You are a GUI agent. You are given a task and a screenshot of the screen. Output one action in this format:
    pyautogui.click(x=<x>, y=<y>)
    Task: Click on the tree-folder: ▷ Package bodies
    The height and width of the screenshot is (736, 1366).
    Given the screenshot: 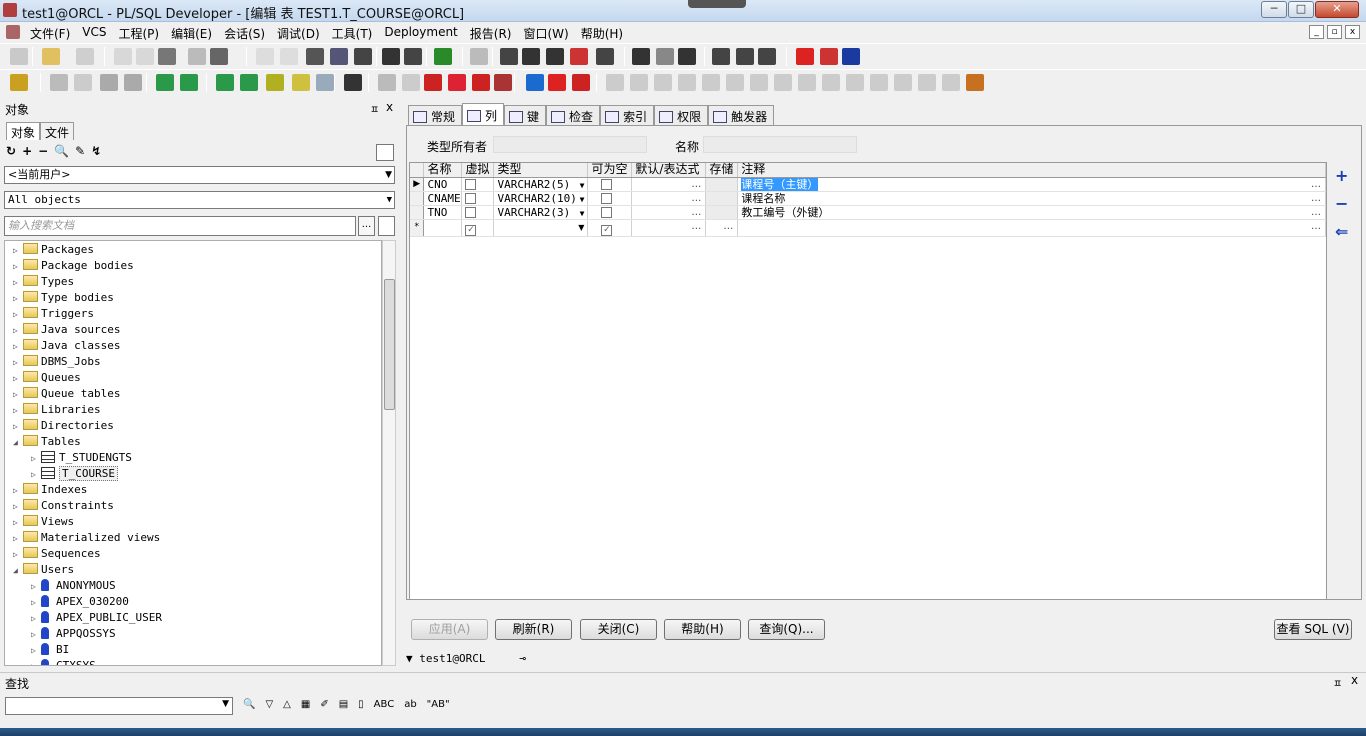 What is the action you would take?
    pyautogui.click(x=73, y=266)
    